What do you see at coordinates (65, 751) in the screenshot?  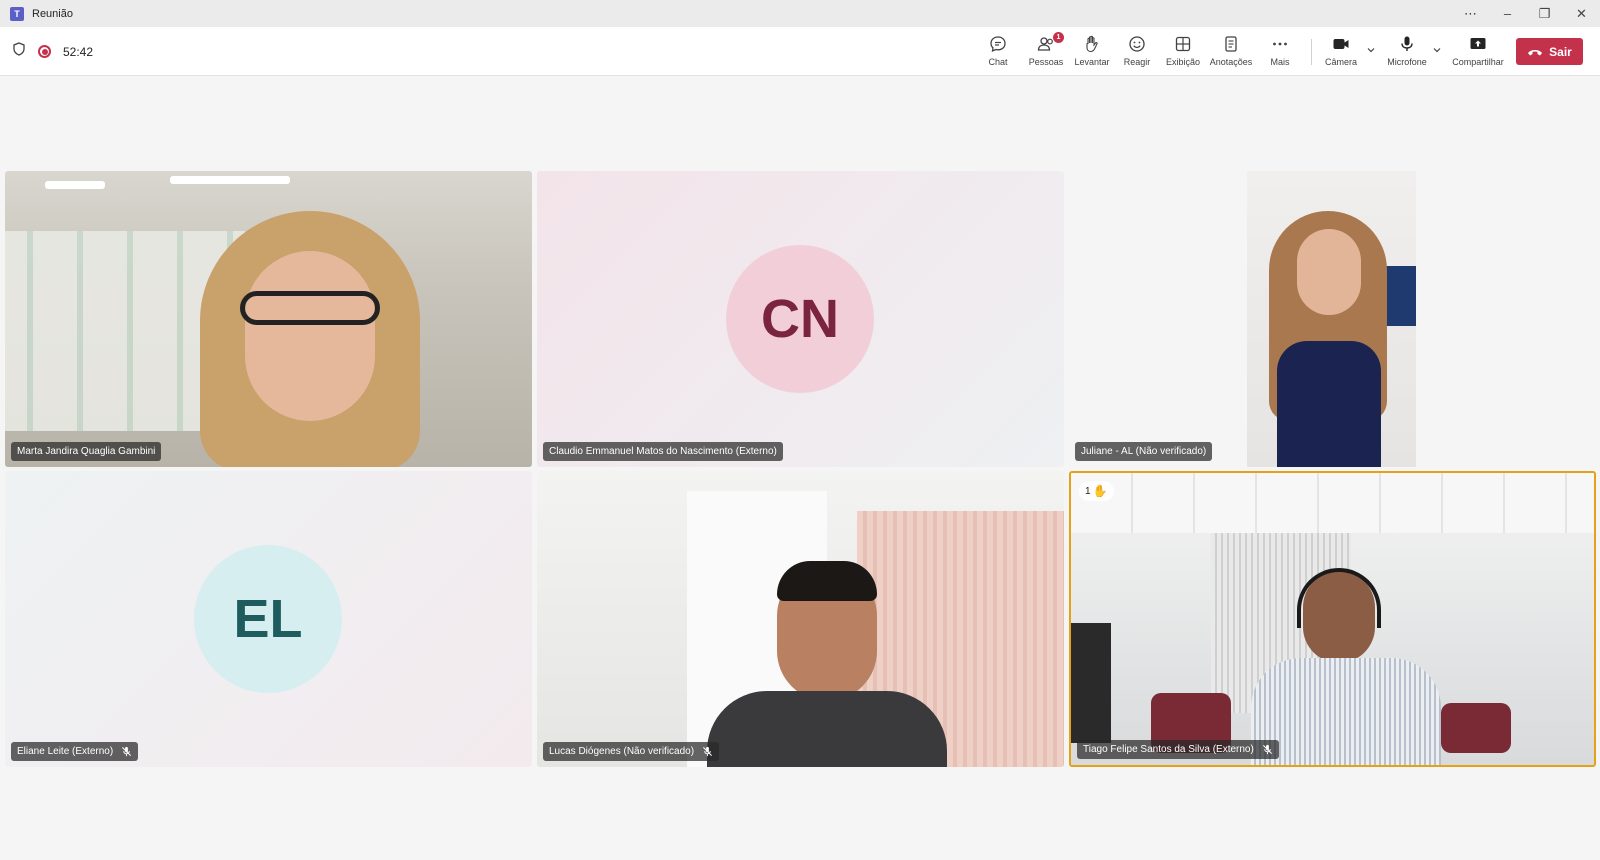 I see `participant-name: Eliane Leite (Externo)` at bounding box center [65, 751].